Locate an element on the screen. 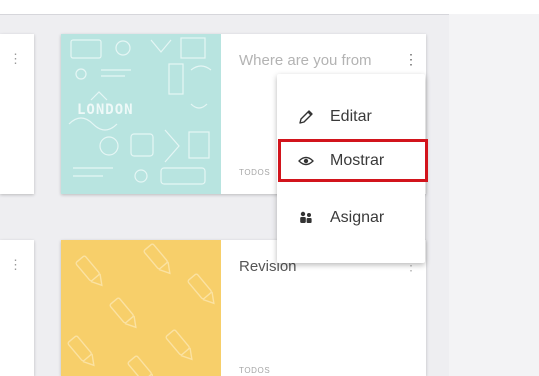  menu-item-mostrar: Mostrar is located at coordinates (353, 160).